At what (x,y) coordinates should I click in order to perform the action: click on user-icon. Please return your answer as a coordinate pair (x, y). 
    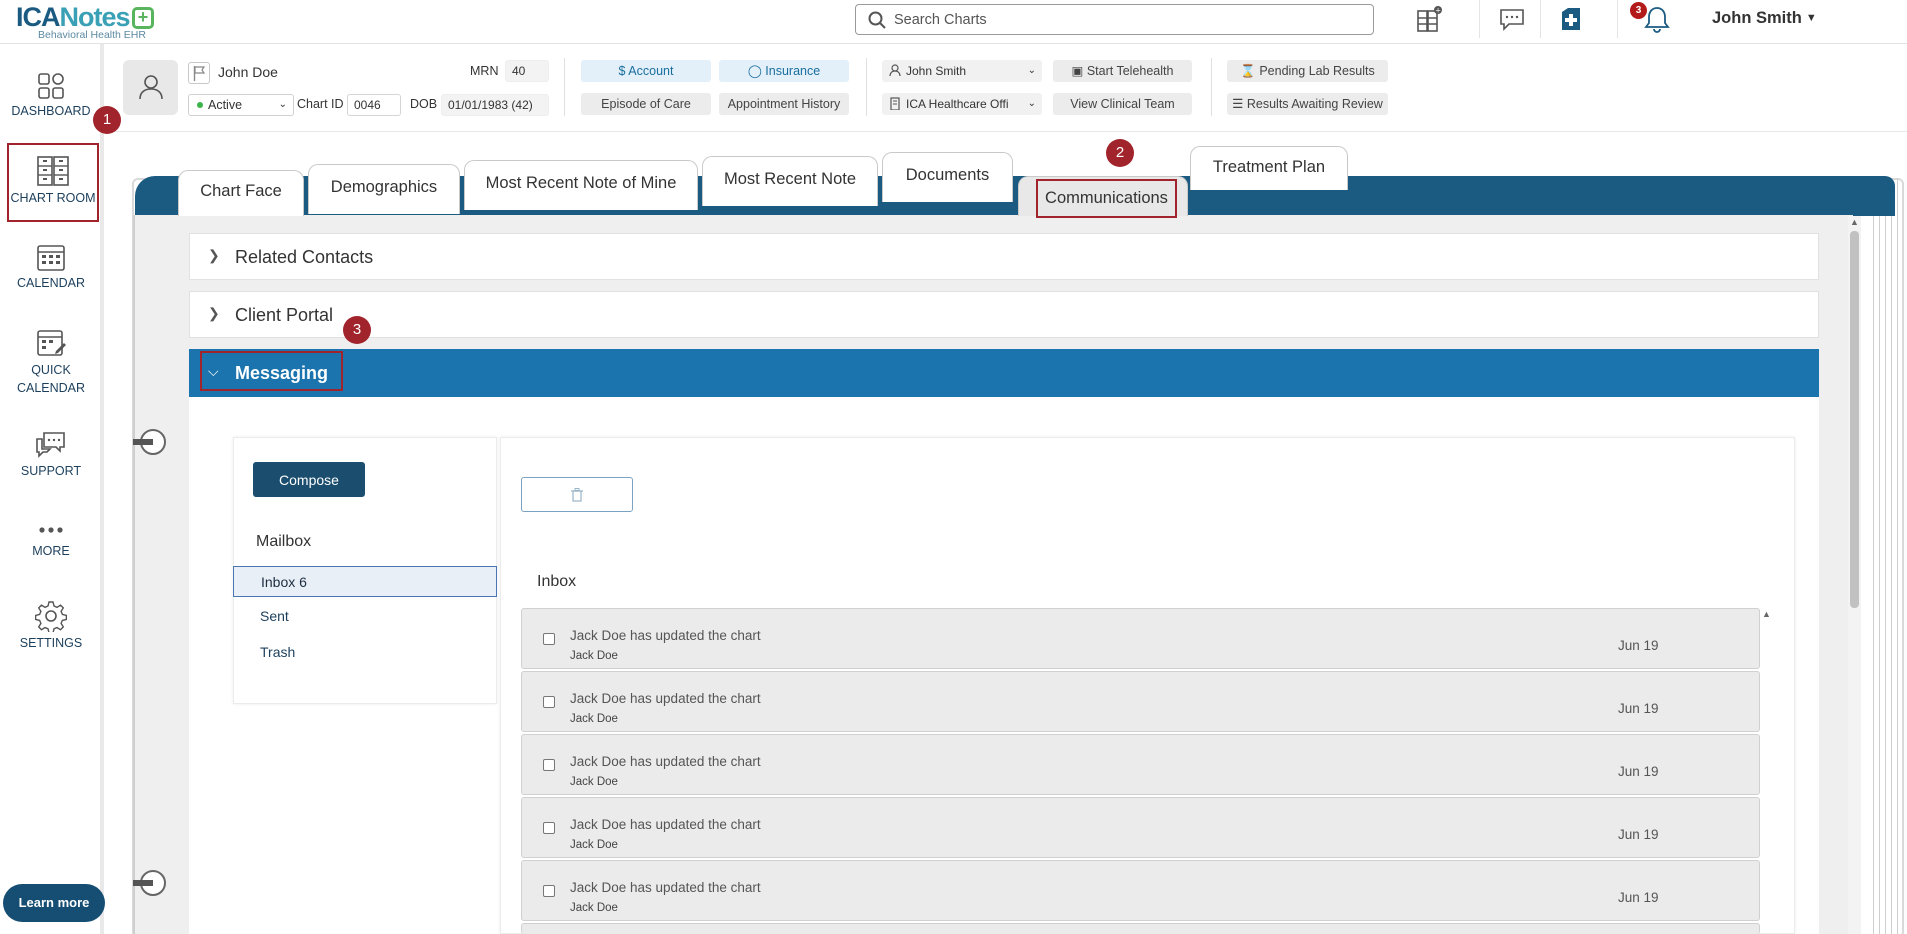
    Looking at the image, I should click on (895, 70).